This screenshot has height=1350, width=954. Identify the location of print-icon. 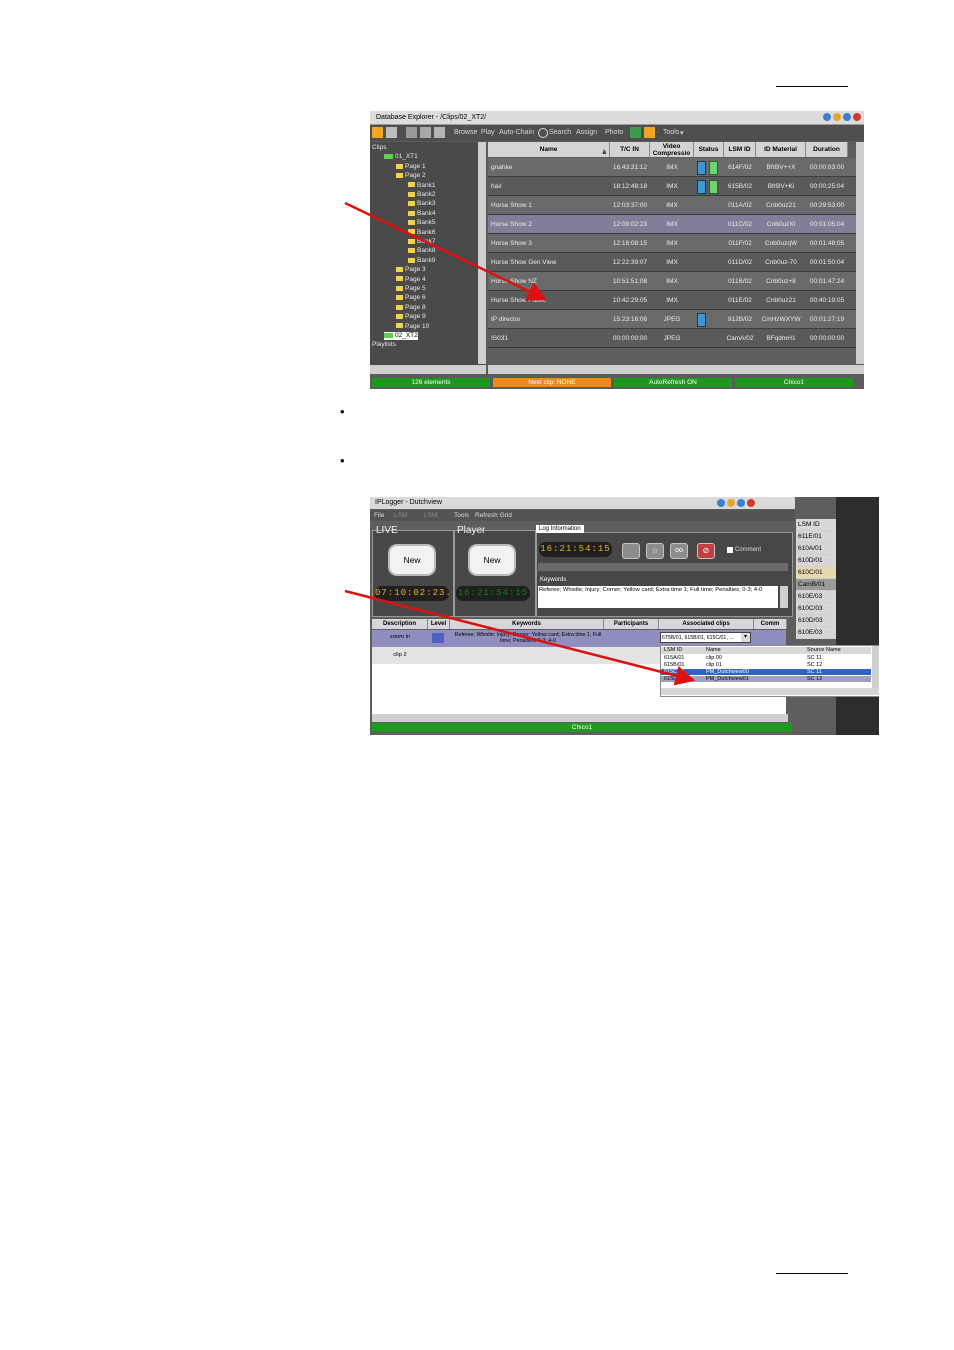
(391, 132).